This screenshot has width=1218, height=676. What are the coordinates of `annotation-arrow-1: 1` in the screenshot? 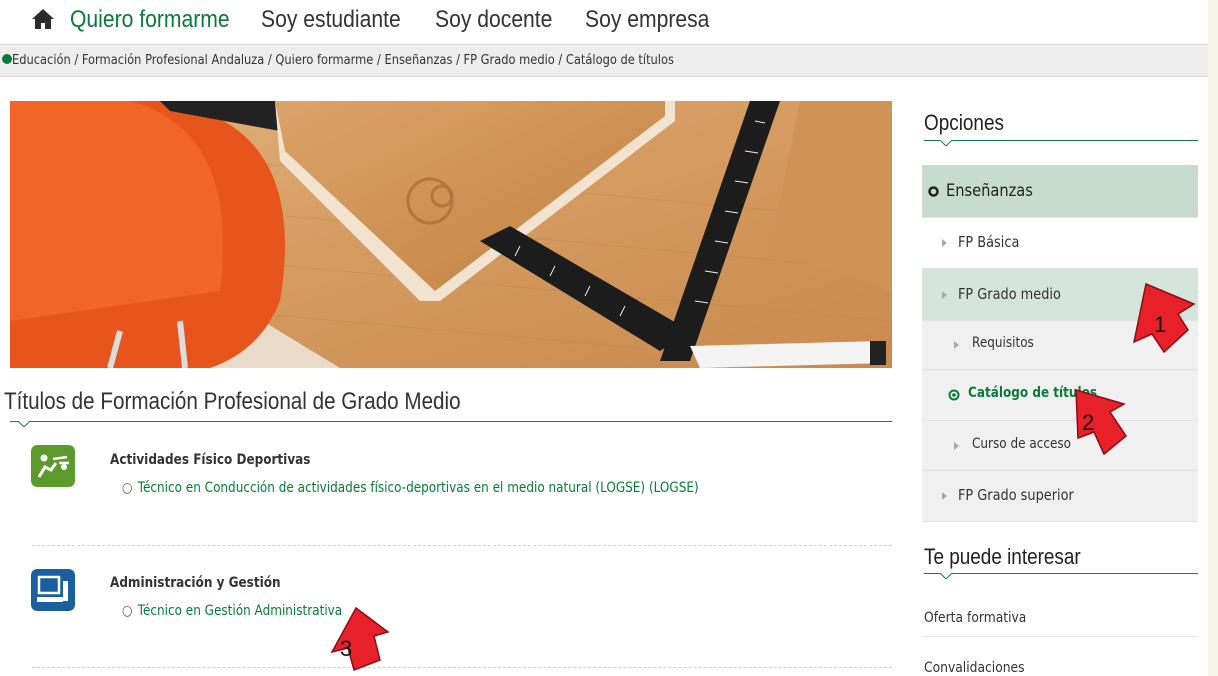 It's located at (1164, 318).